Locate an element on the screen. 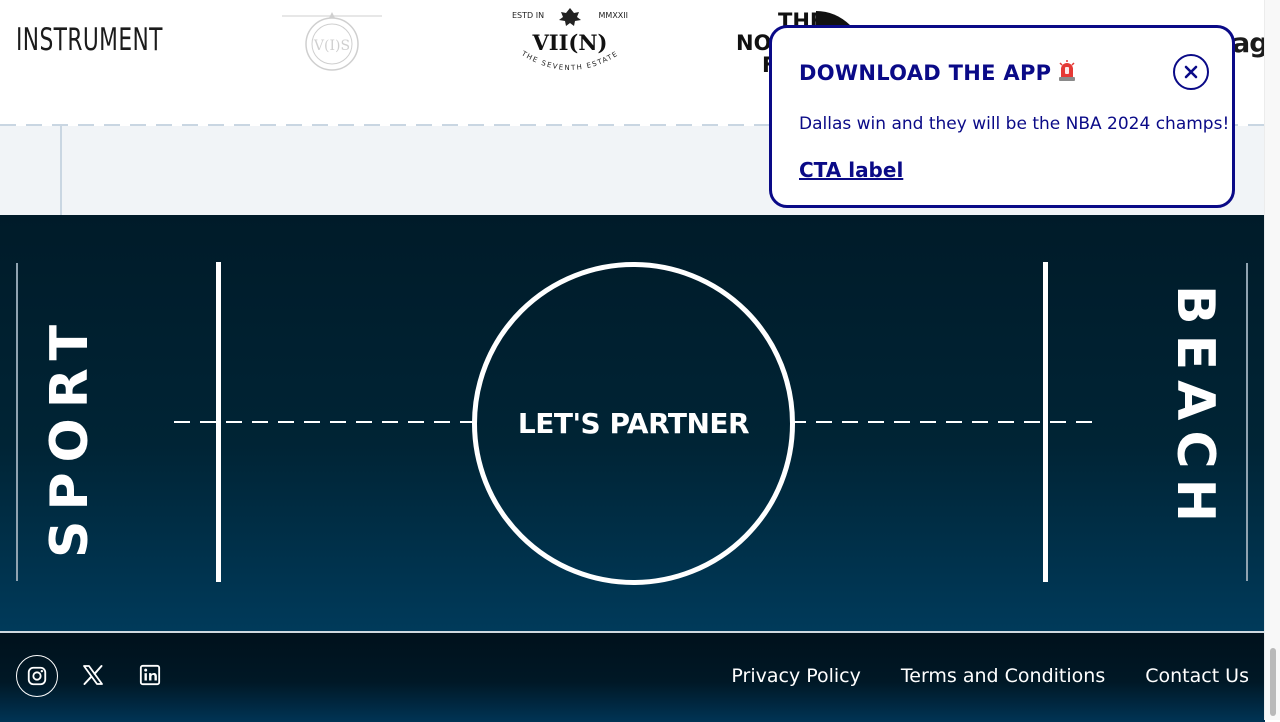 Image resolution: width=1280 pixels, height=722 pixels. partial-partner-logo: ag is located at coordinates (1248, 43).